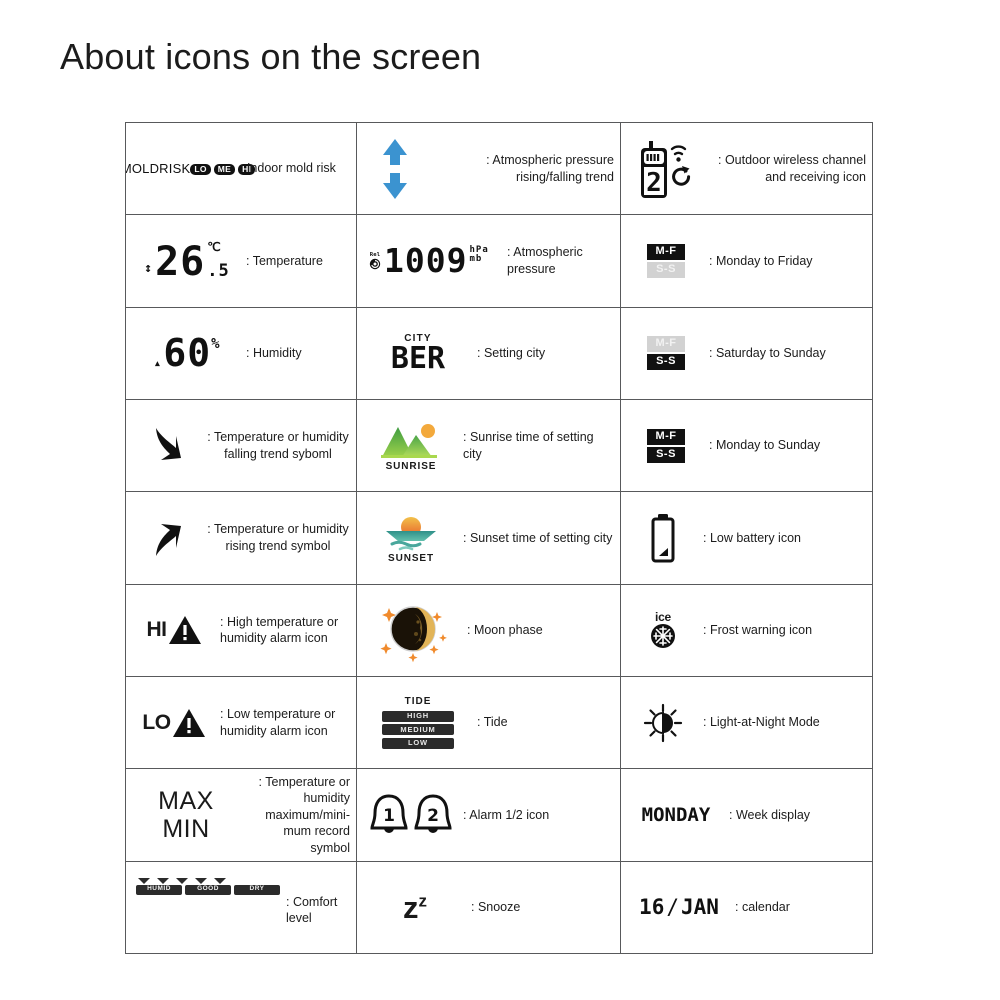 The image size is (1000, 1000). Describe the element at coordinates (413, 630) in the screenshot. I see `moon-phase-icon` at that location.